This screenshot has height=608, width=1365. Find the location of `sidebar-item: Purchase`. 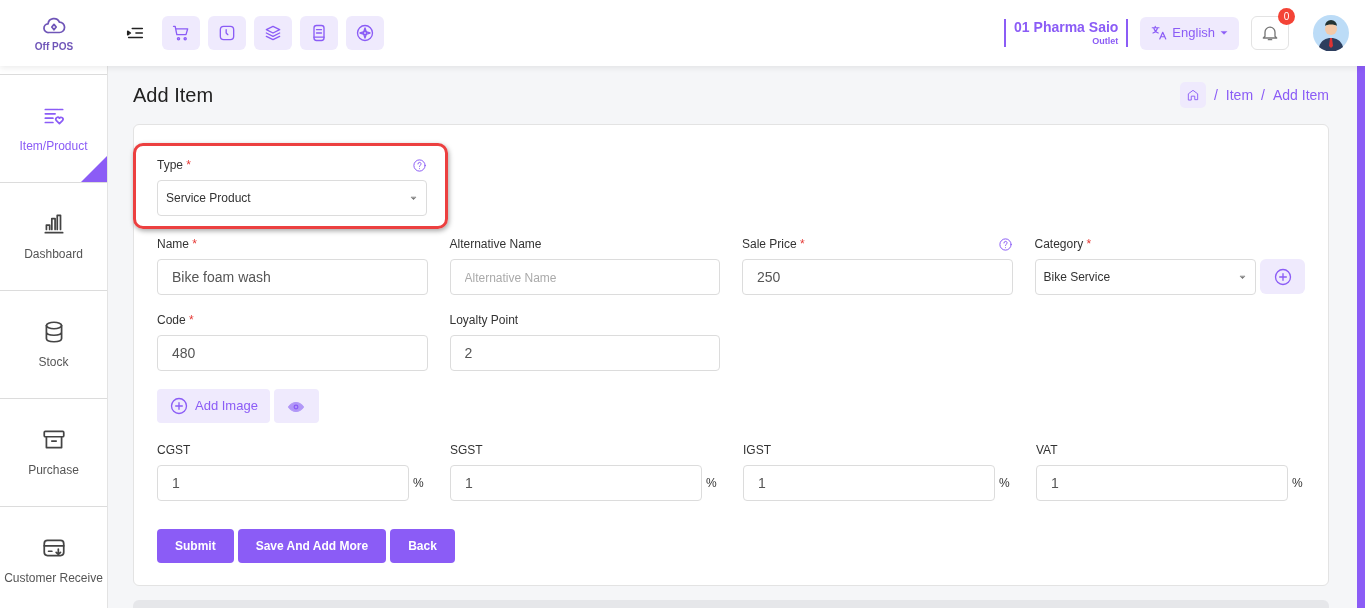

sidebar-item: Purchase is located at coordinates (53, 452).